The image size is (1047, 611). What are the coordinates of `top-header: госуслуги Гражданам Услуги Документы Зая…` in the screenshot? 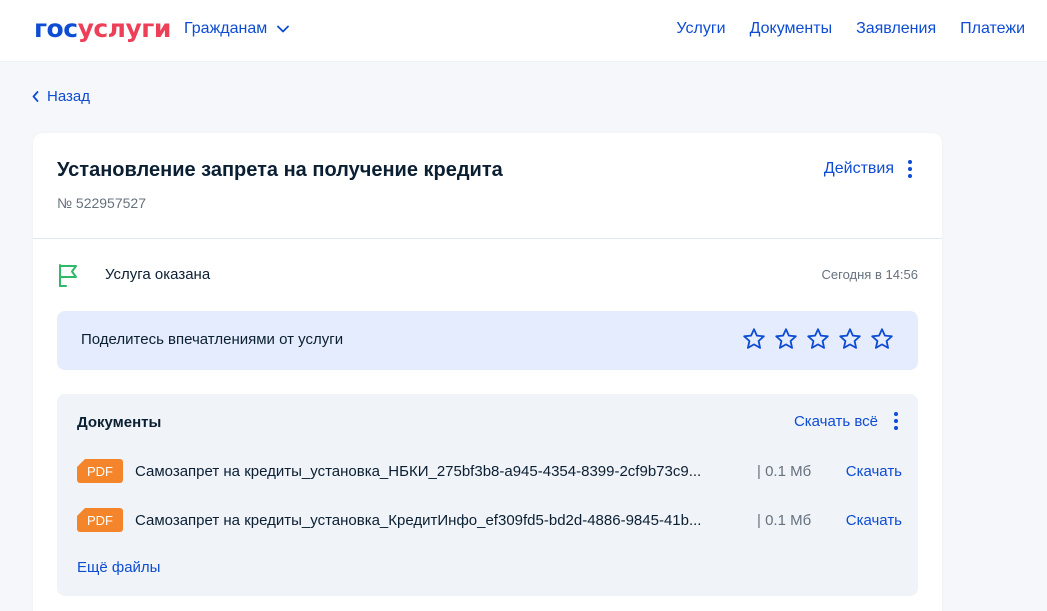 It's located at (523, 31).